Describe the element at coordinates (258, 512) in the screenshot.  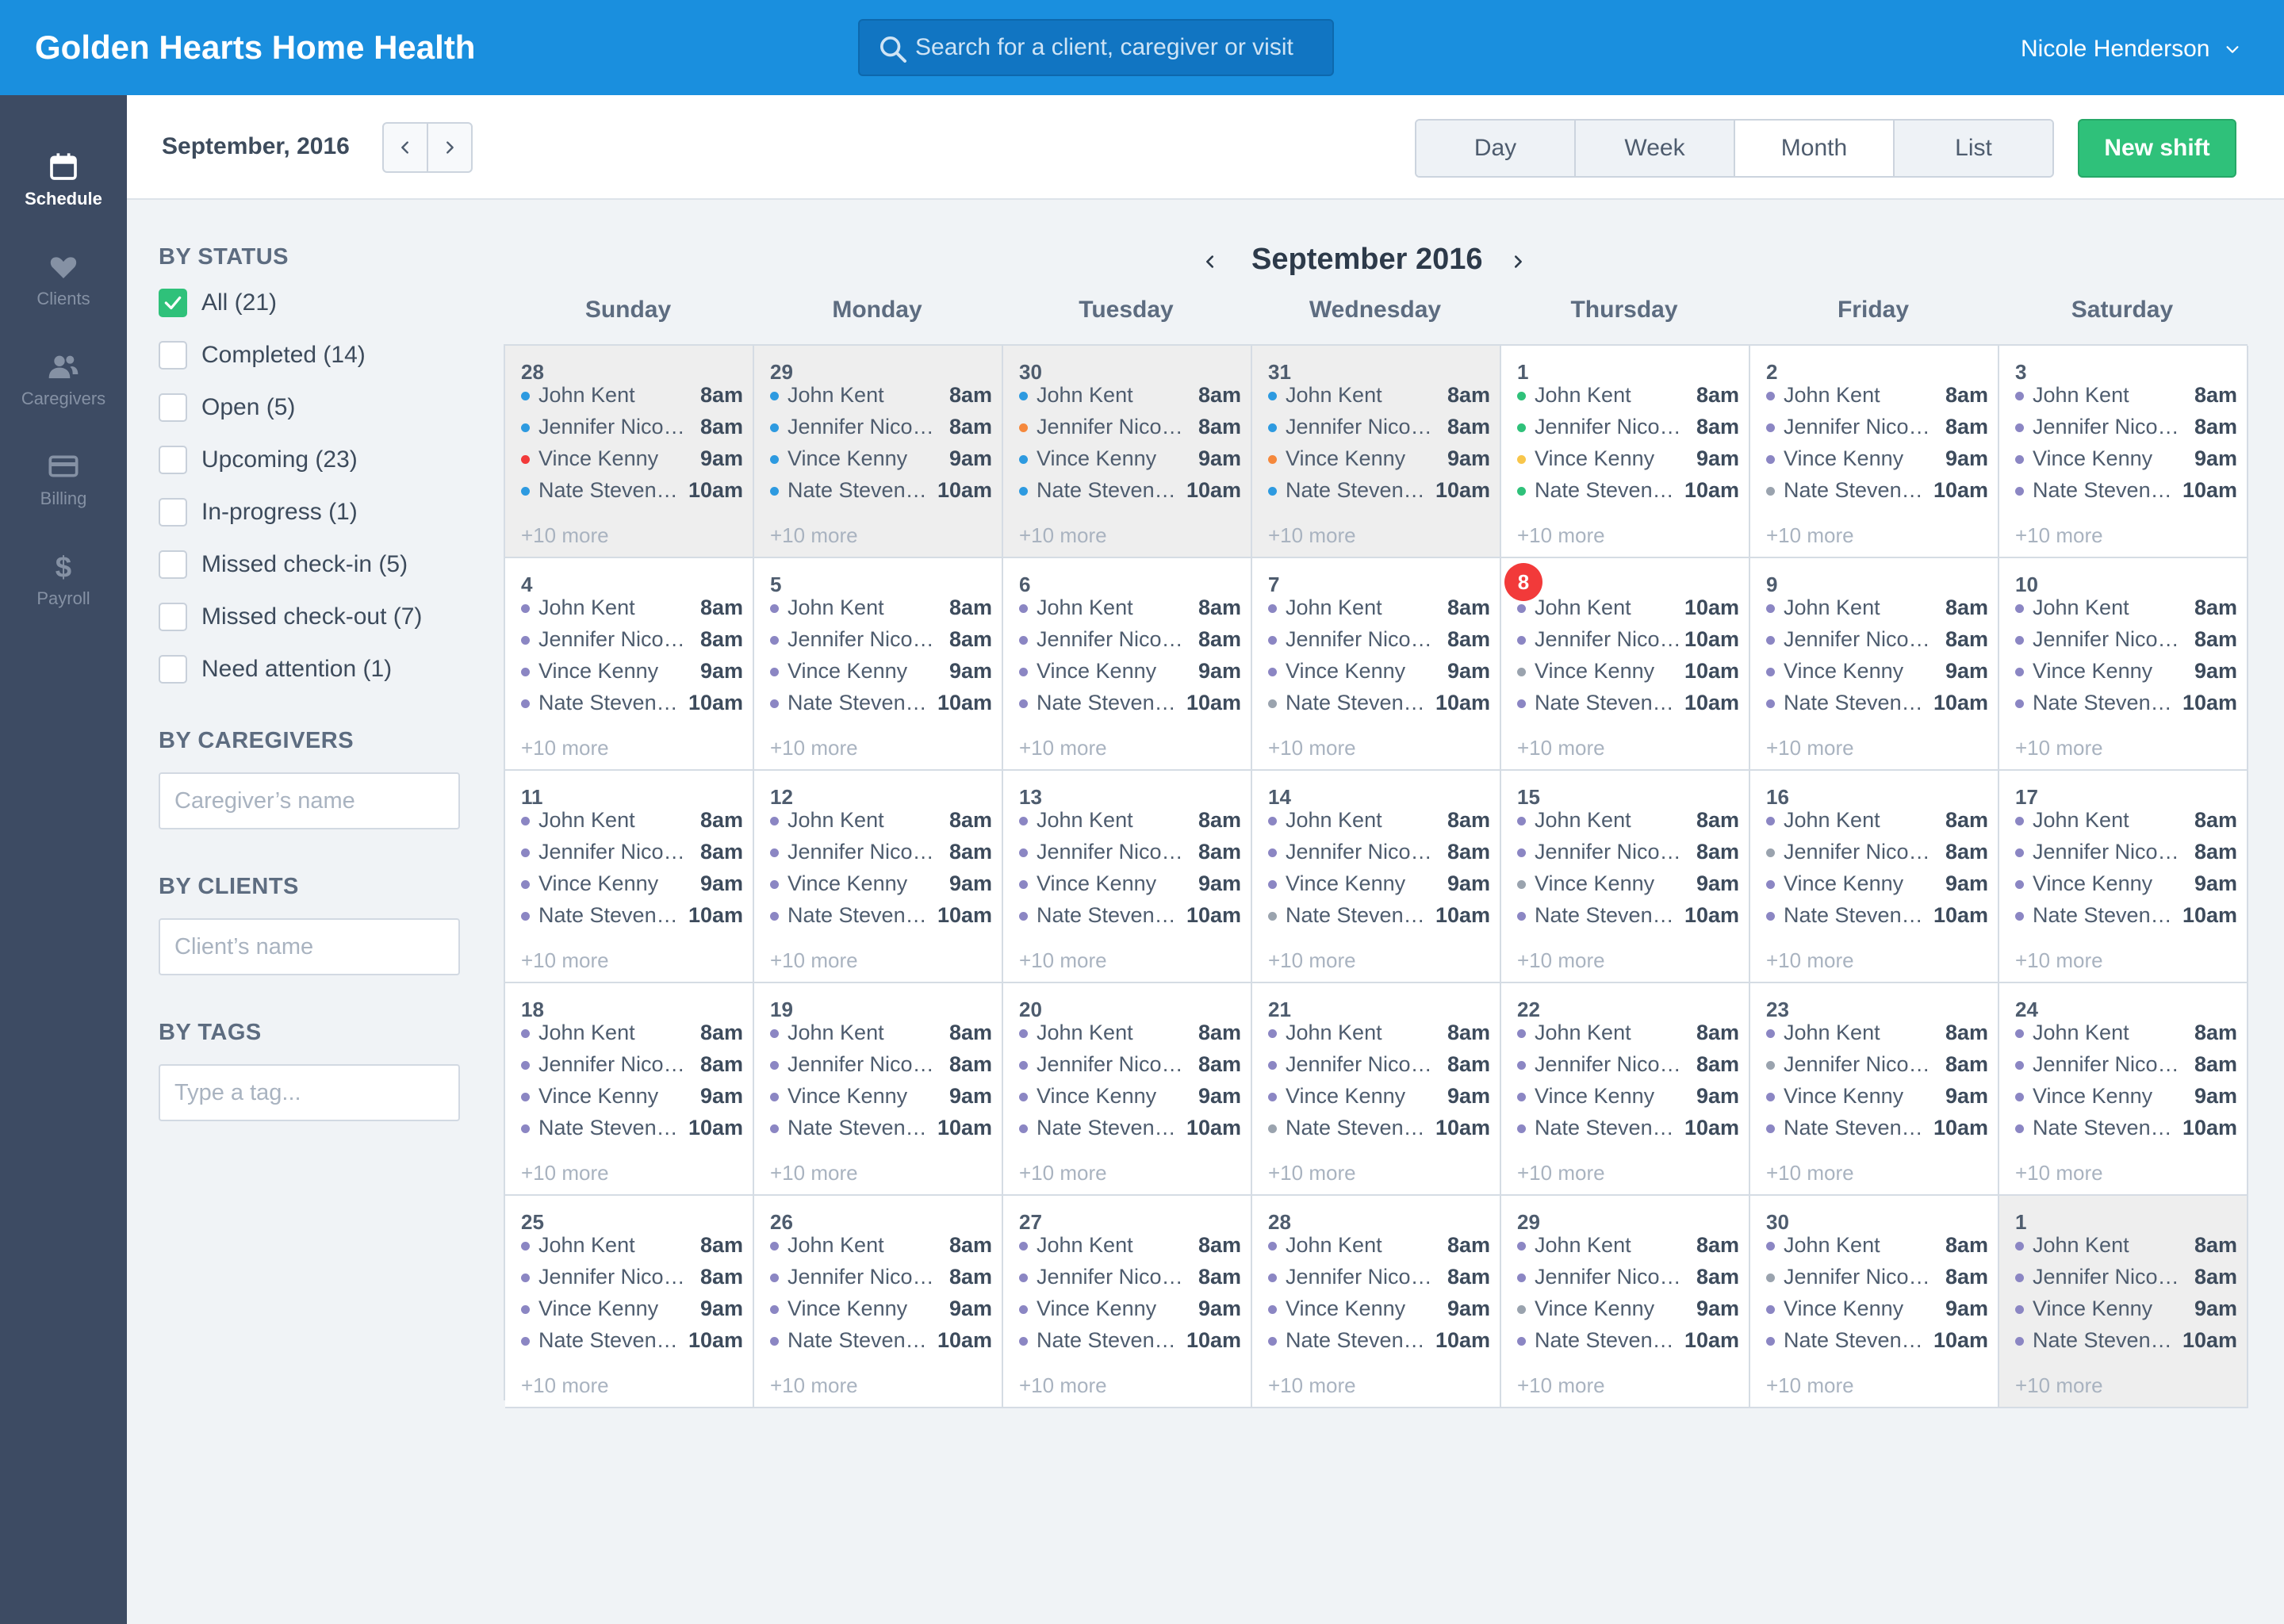
I see `status-filter-item: In-progress (1)` at that location.